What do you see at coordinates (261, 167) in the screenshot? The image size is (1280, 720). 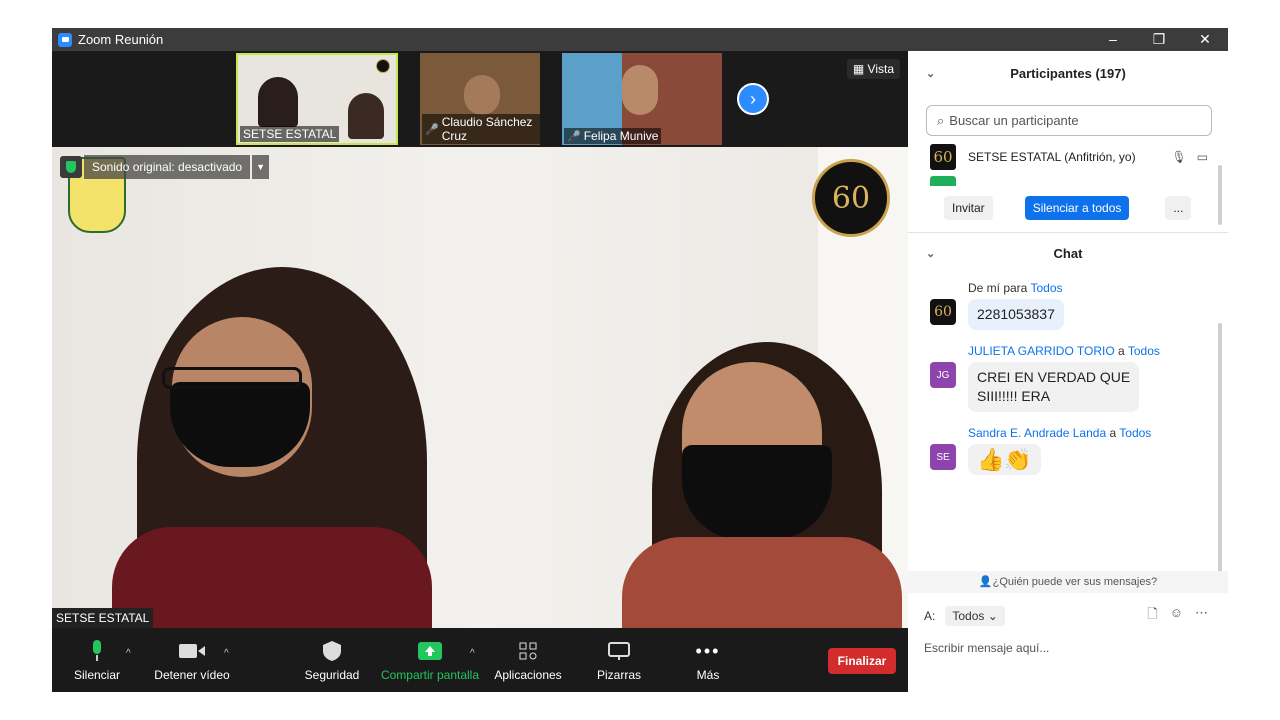 I see `chevron-down-icon: ▼` at bounding box center [261, 167].